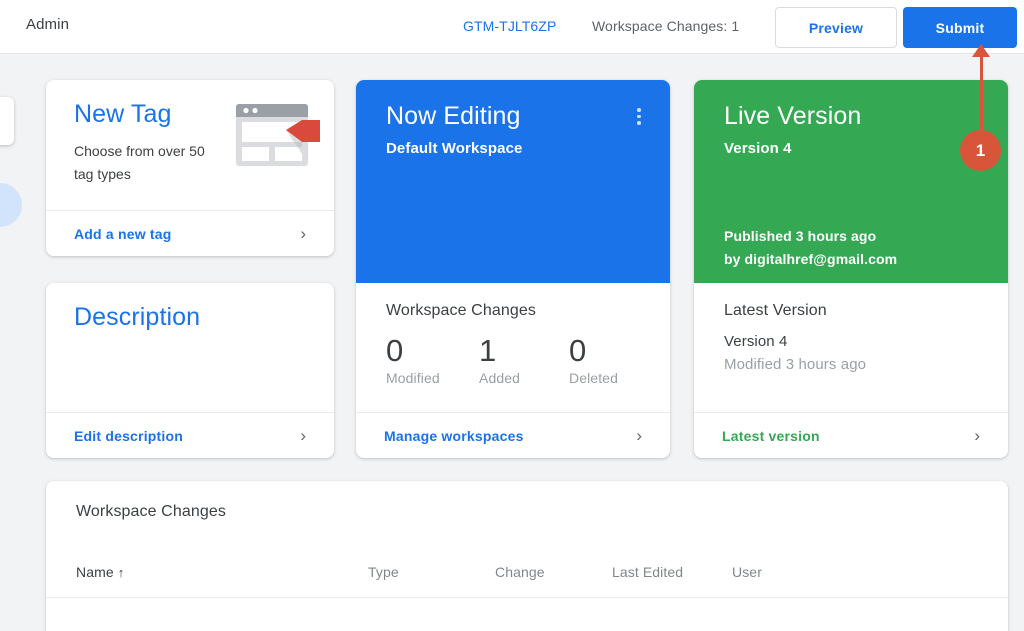 This screenshot has width=1024, height=631. What do you see at coordinates (578, 350) in the screenshot?
I see `stat-deleted-value: 0` at bounding box center [578, 350].